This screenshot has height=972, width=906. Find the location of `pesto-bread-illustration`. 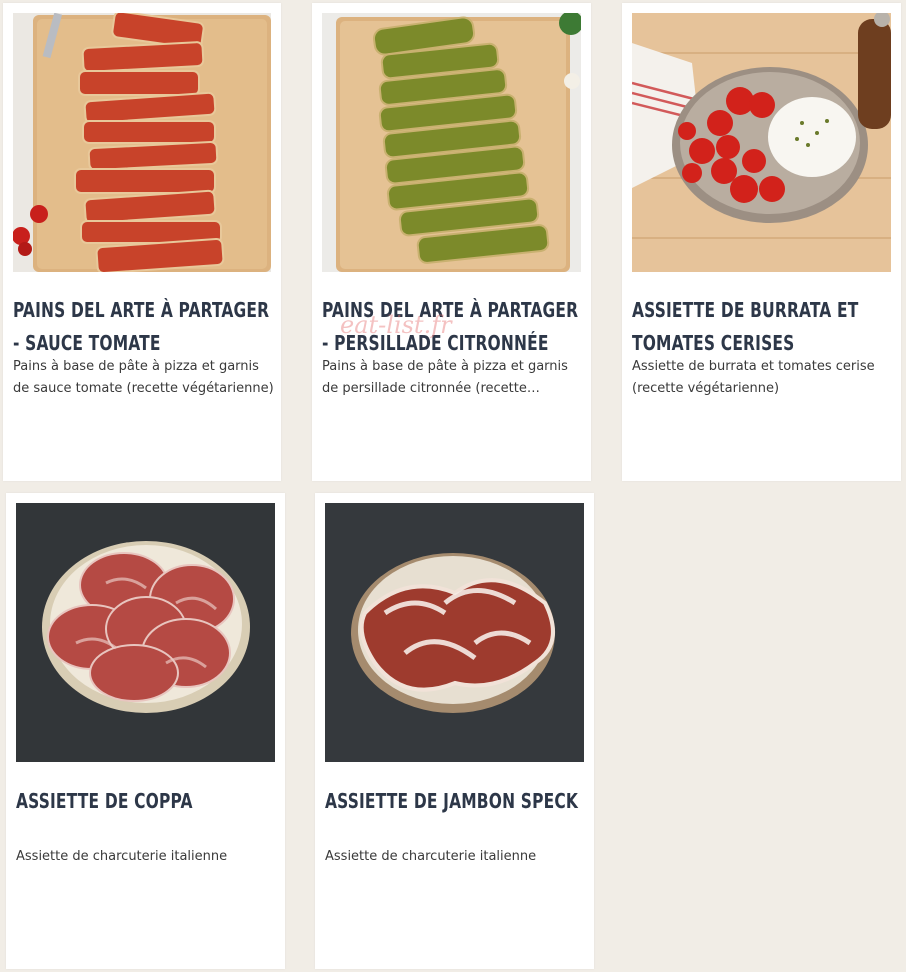

pesto-bread-illustration is located at coordinates (451, 142).